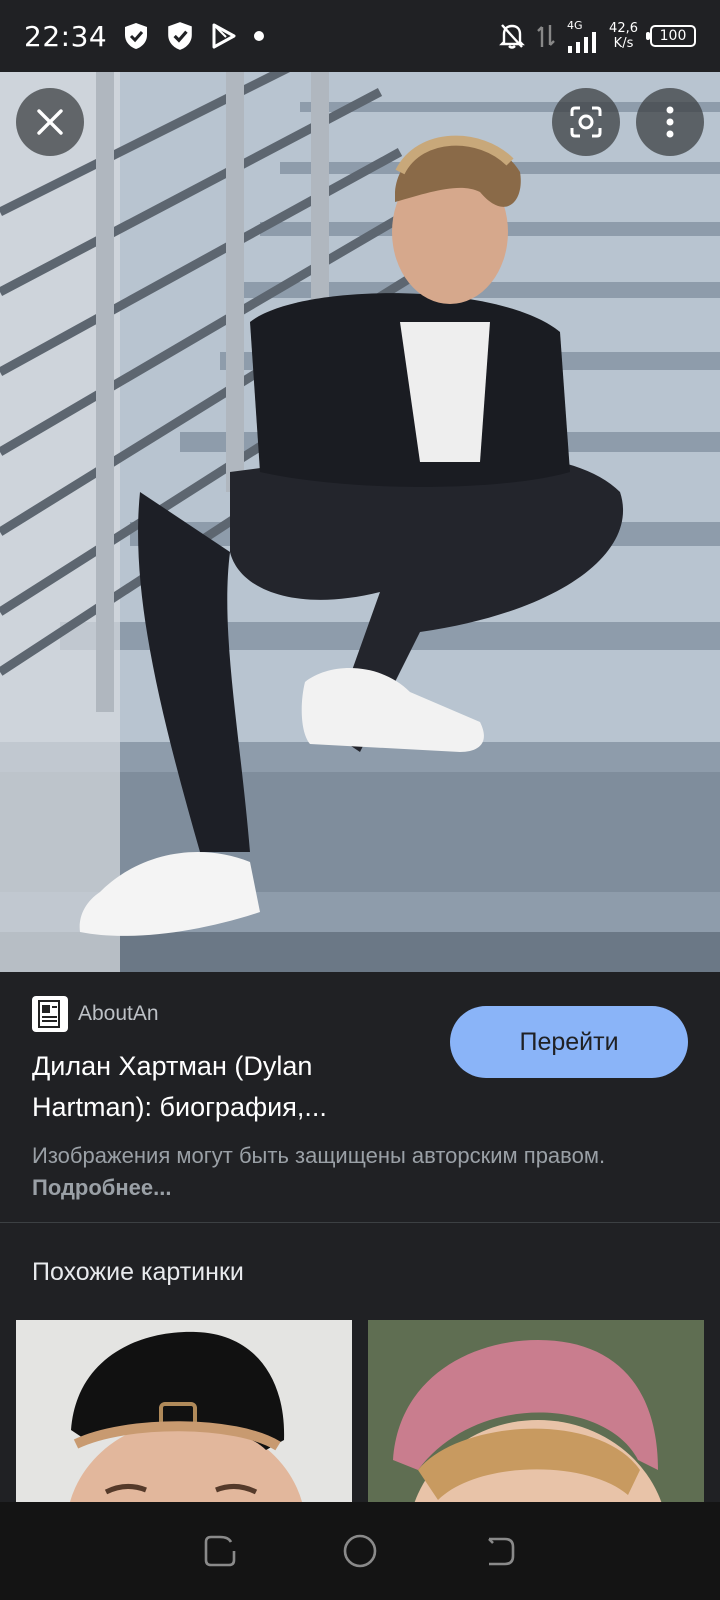 This screenshot has width=720, height=1600. I want to click on data-arrows-icon, so click(546, 36).